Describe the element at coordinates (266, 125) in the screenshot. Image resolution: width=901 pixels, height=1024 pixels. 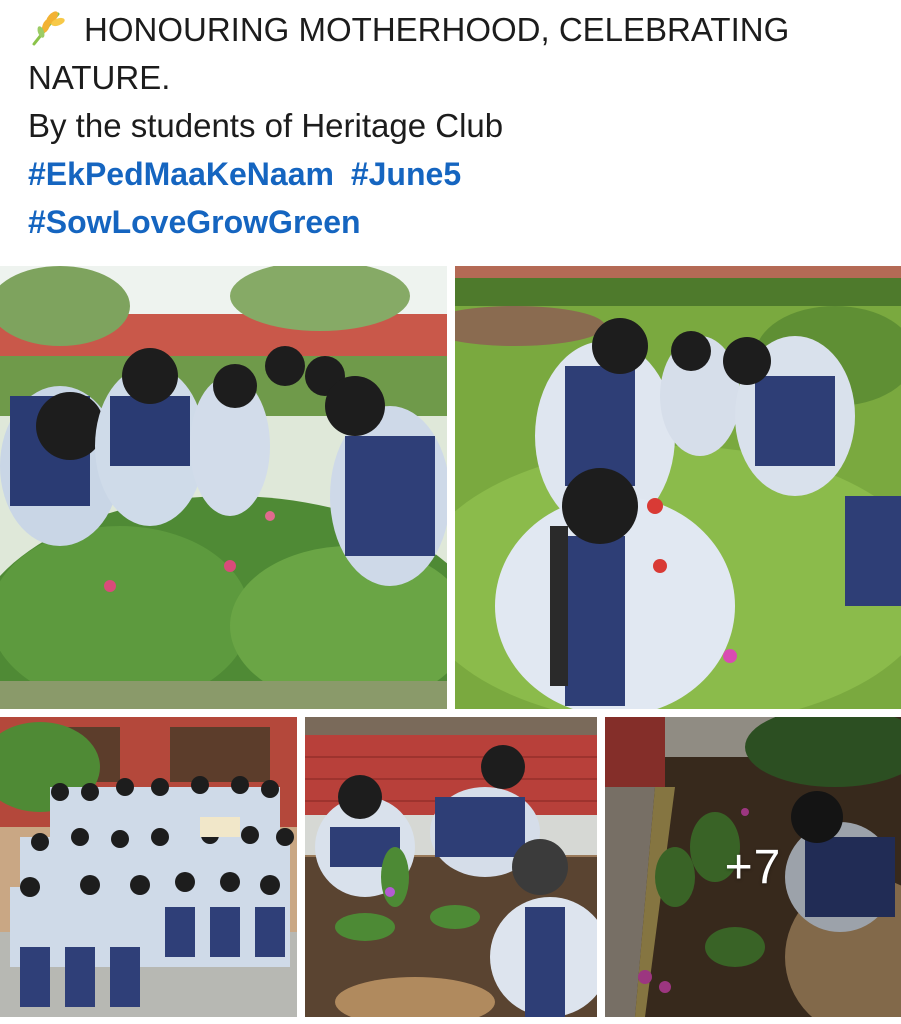
I see `caption-byline: By the students of Heritage Club` at that location.